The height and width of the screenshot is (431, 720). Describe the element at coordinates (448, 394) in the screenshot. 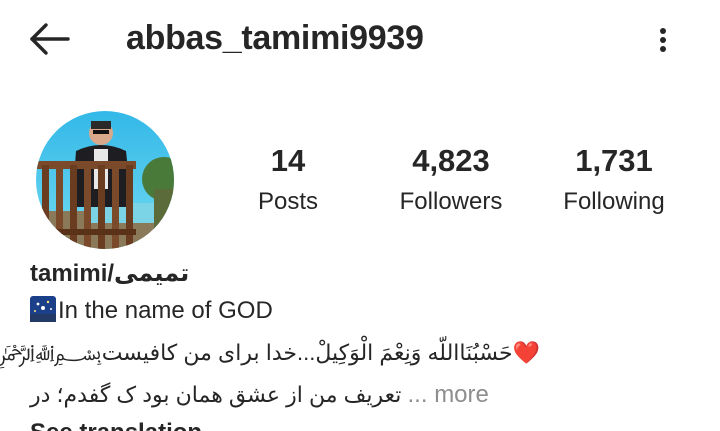

I see `more-link: ... more` at that location.